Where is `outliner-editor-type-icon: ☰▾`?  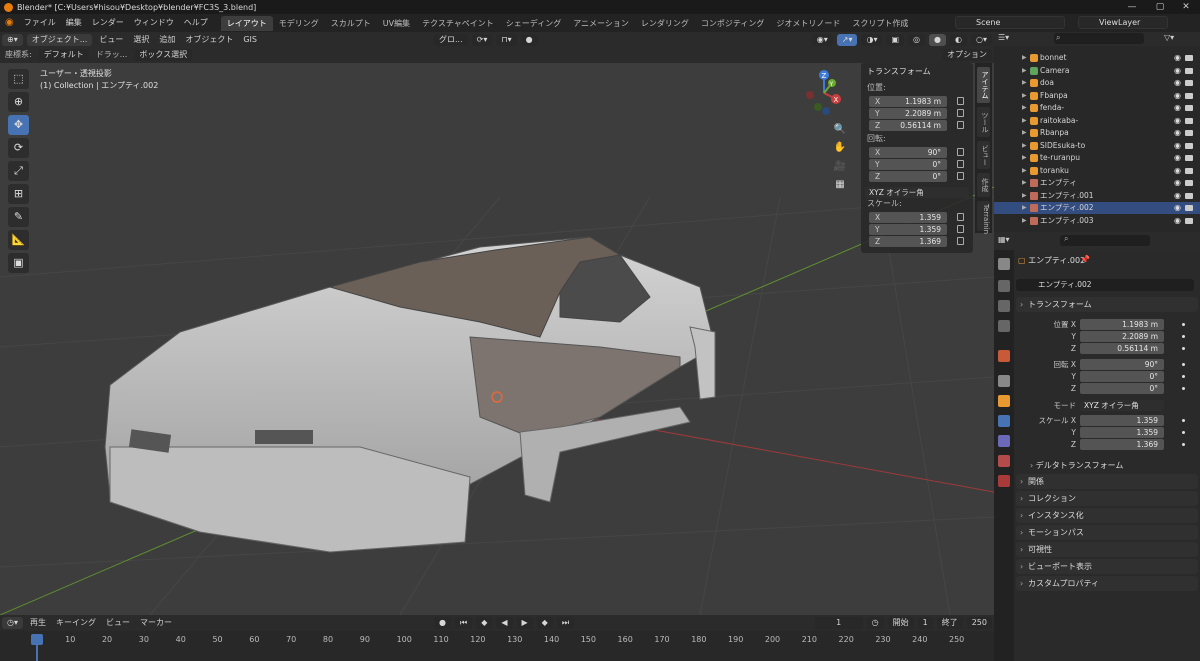
outliner-editor-type-icon: ☰▾ is located at coordinates (1003, 37).